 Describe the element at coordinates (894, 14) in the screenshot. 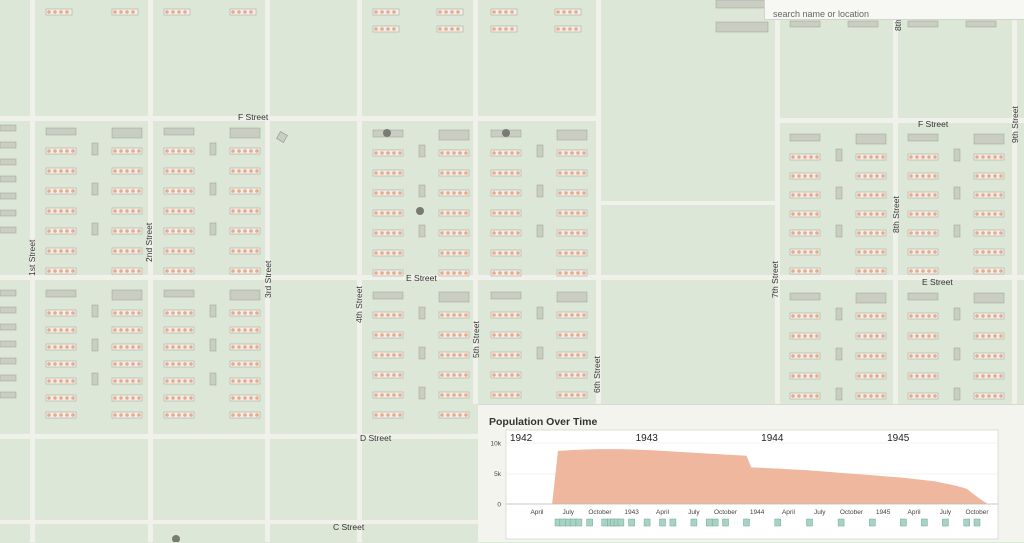

I see `search-input` at that location.